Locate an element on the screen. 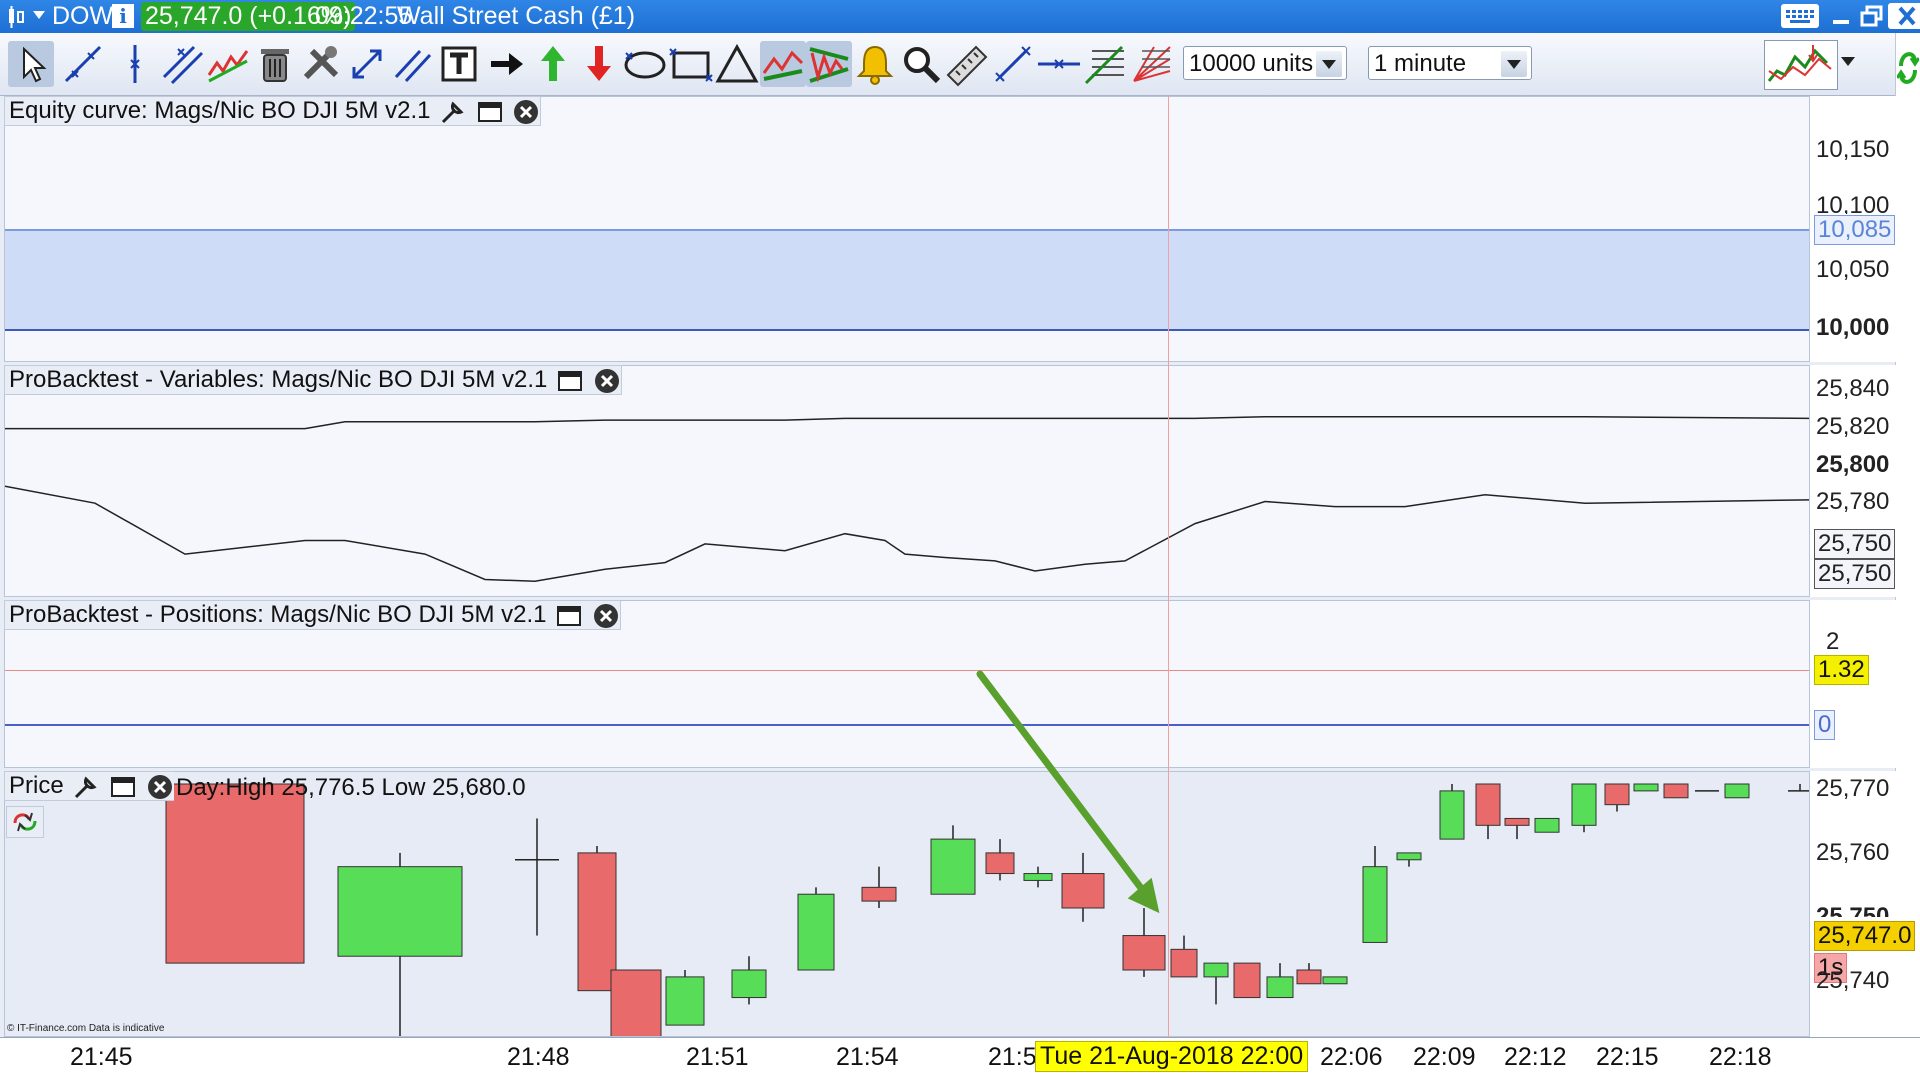  variables-axis-label: 25,840 is located at coordinates (1853, 388).